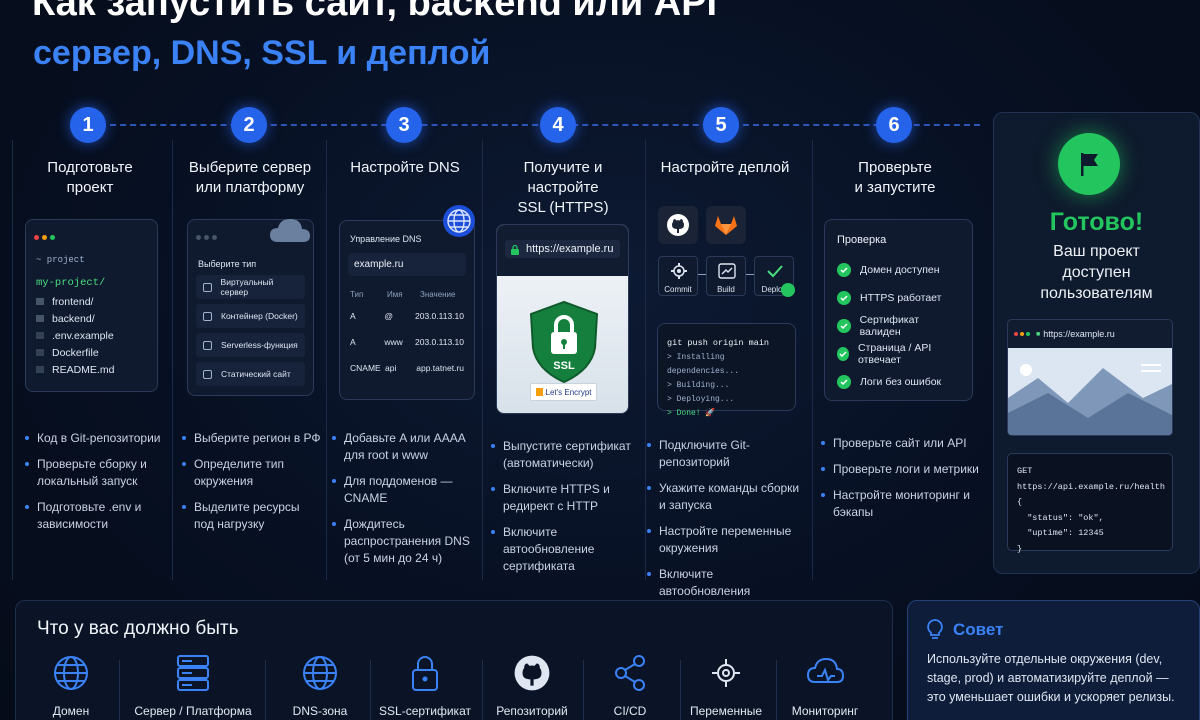 This screenshot has width=1200, height=720. Describe the element at coordinates (570, 249) in the screenshot. I see `ssl-url: https://example.ru` at that location.